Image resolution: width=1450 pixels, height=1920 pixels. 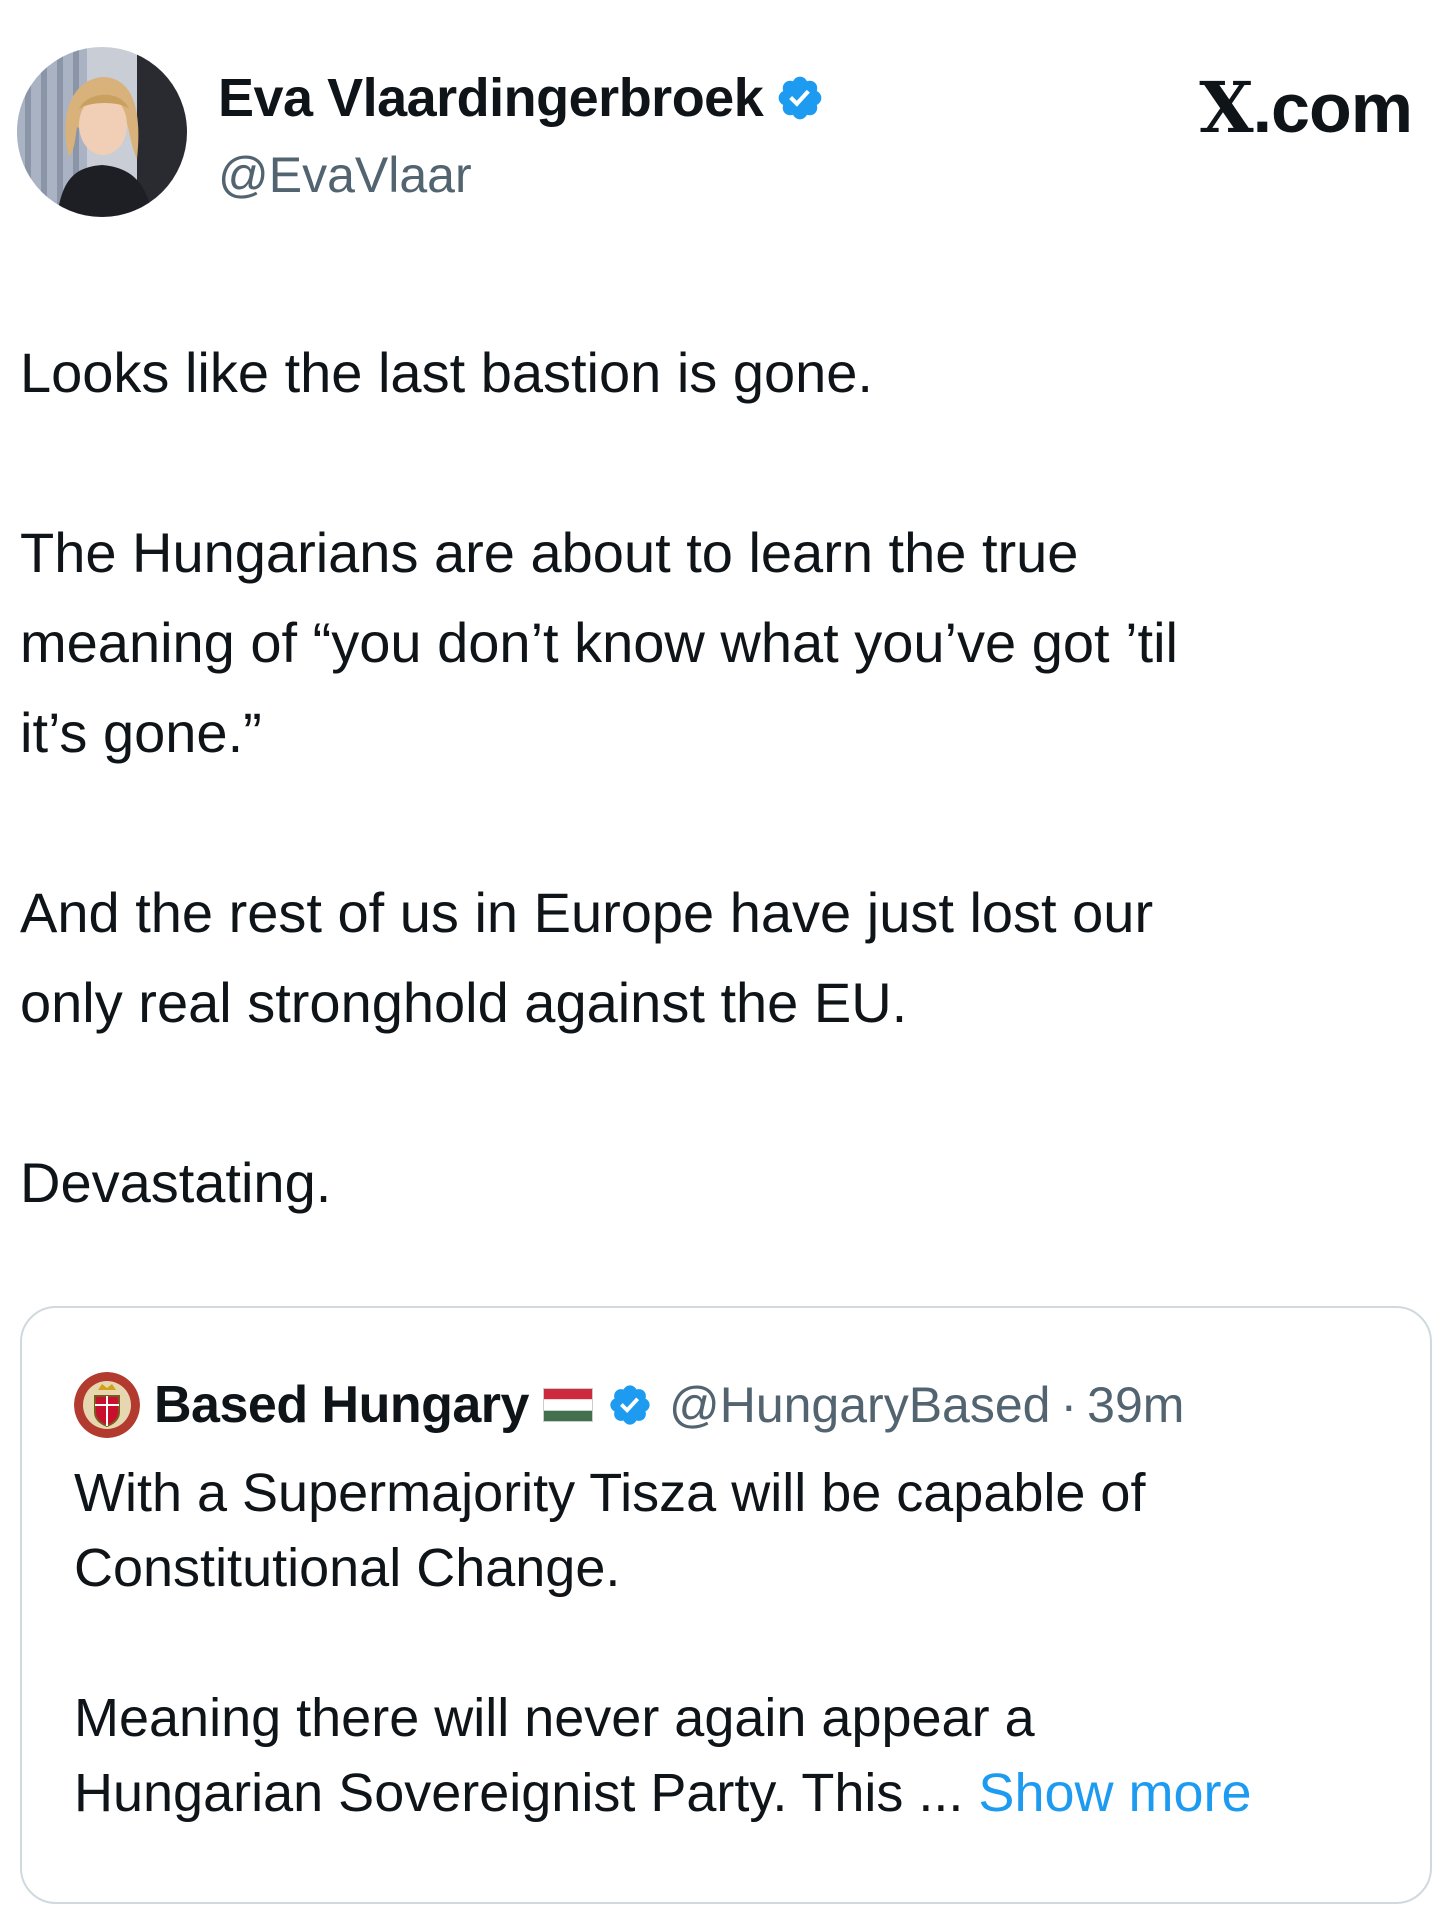 I want to click on quoted-author-avatar, so click(x=107, y=1405).